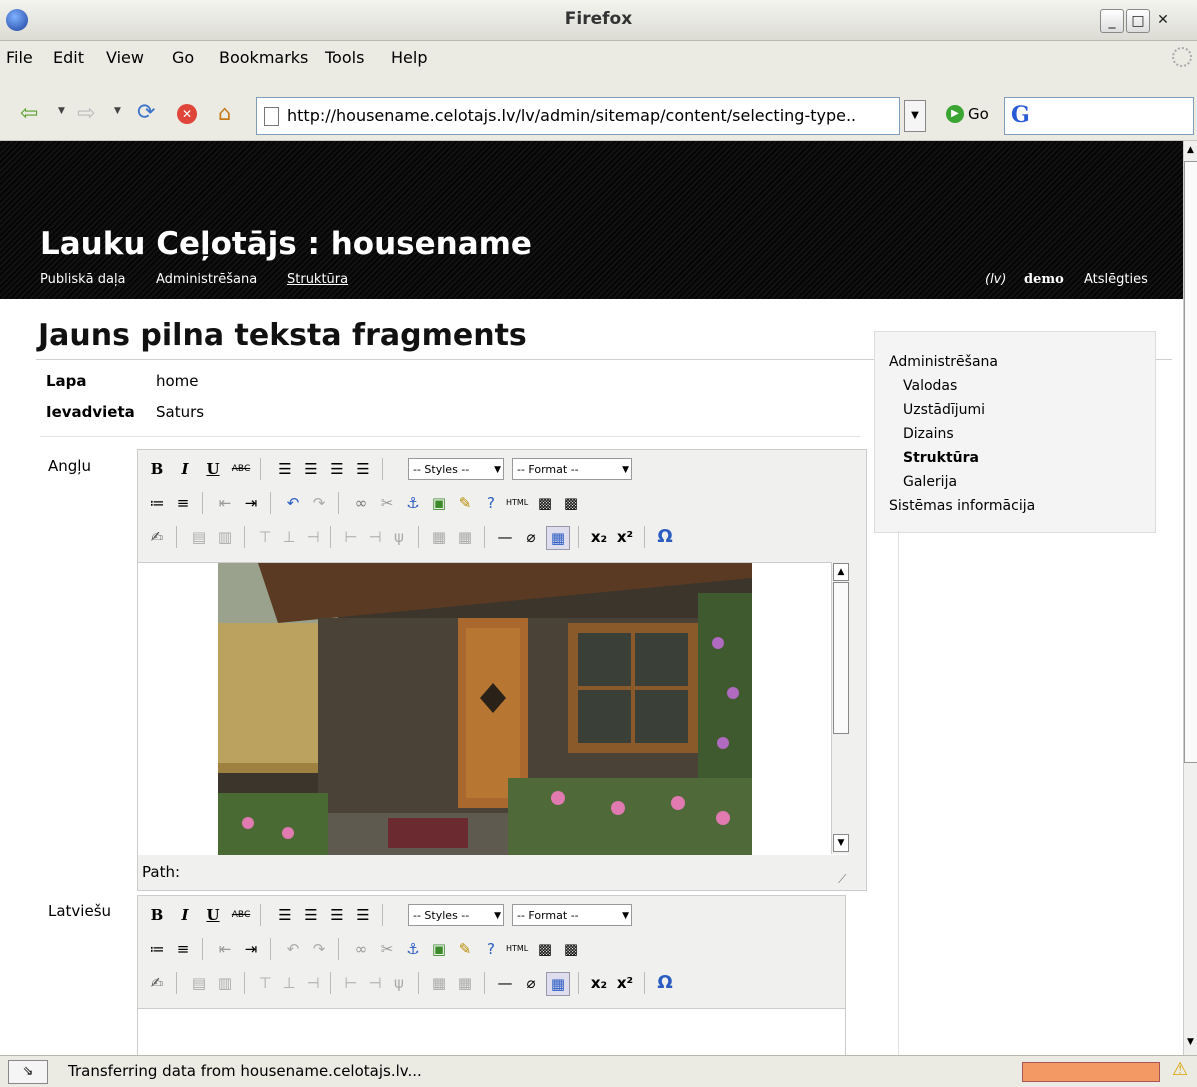  What do you see at coordinates (265, 983) in the screenshot?
I see `insert-row-before-icon: ⊤` at bounding box center [265, 983].